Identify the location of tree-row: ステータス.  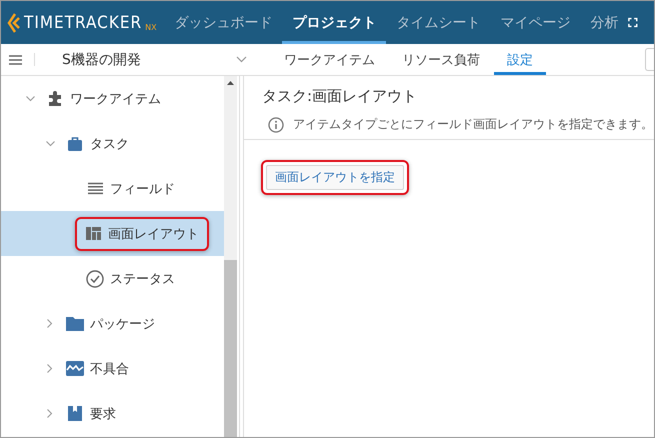
(112, 278).